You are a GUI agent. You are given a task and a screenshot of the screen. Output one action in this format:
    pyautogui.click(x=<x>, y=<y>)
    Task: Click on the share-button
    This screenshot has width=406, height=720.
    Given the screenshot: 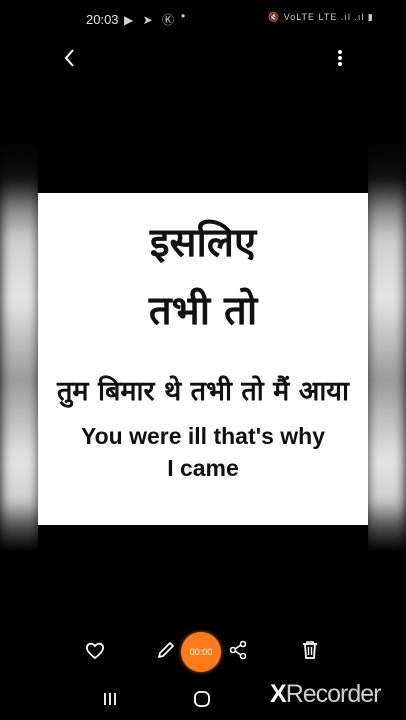 What is the action you would take?
    pyautogui.click(x=238, y=650)
    